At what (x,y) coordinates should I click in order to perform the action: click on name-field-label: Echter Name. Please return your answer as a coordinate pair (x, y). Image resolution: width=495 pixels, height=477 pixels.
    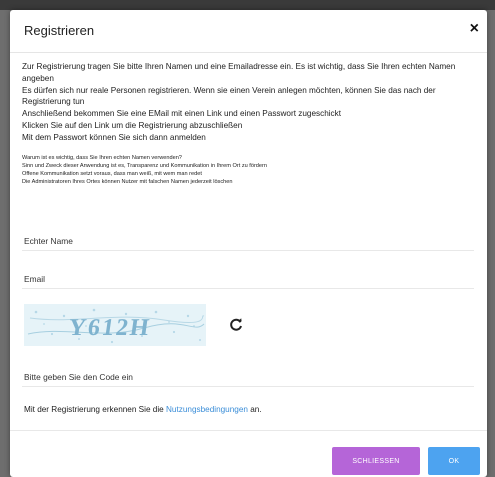
    Looking at the image, I should click on (48, 241).